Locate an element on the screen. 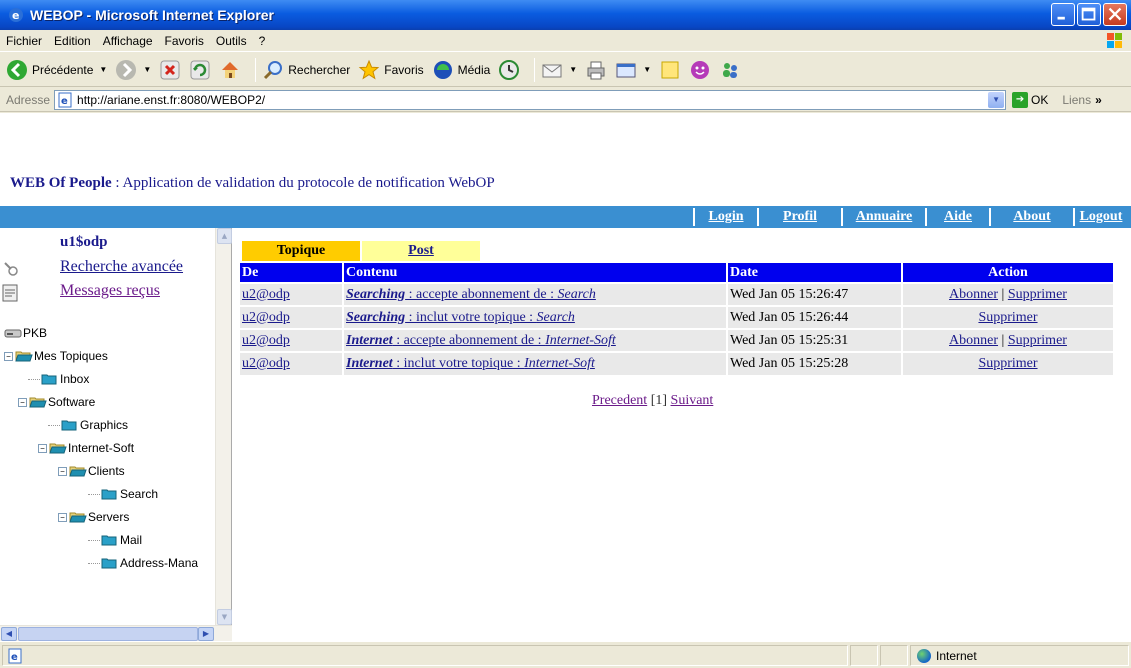  scroll-left-button: ◀ is located at coordinates (9, 634).